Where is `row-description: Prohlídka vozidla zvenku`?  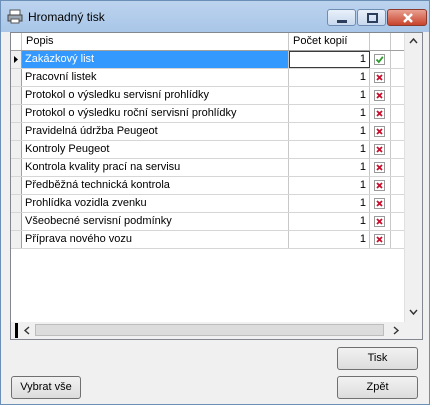
row-description: Prohlídka vozidla zvenku is located at coordinates (155, 203).